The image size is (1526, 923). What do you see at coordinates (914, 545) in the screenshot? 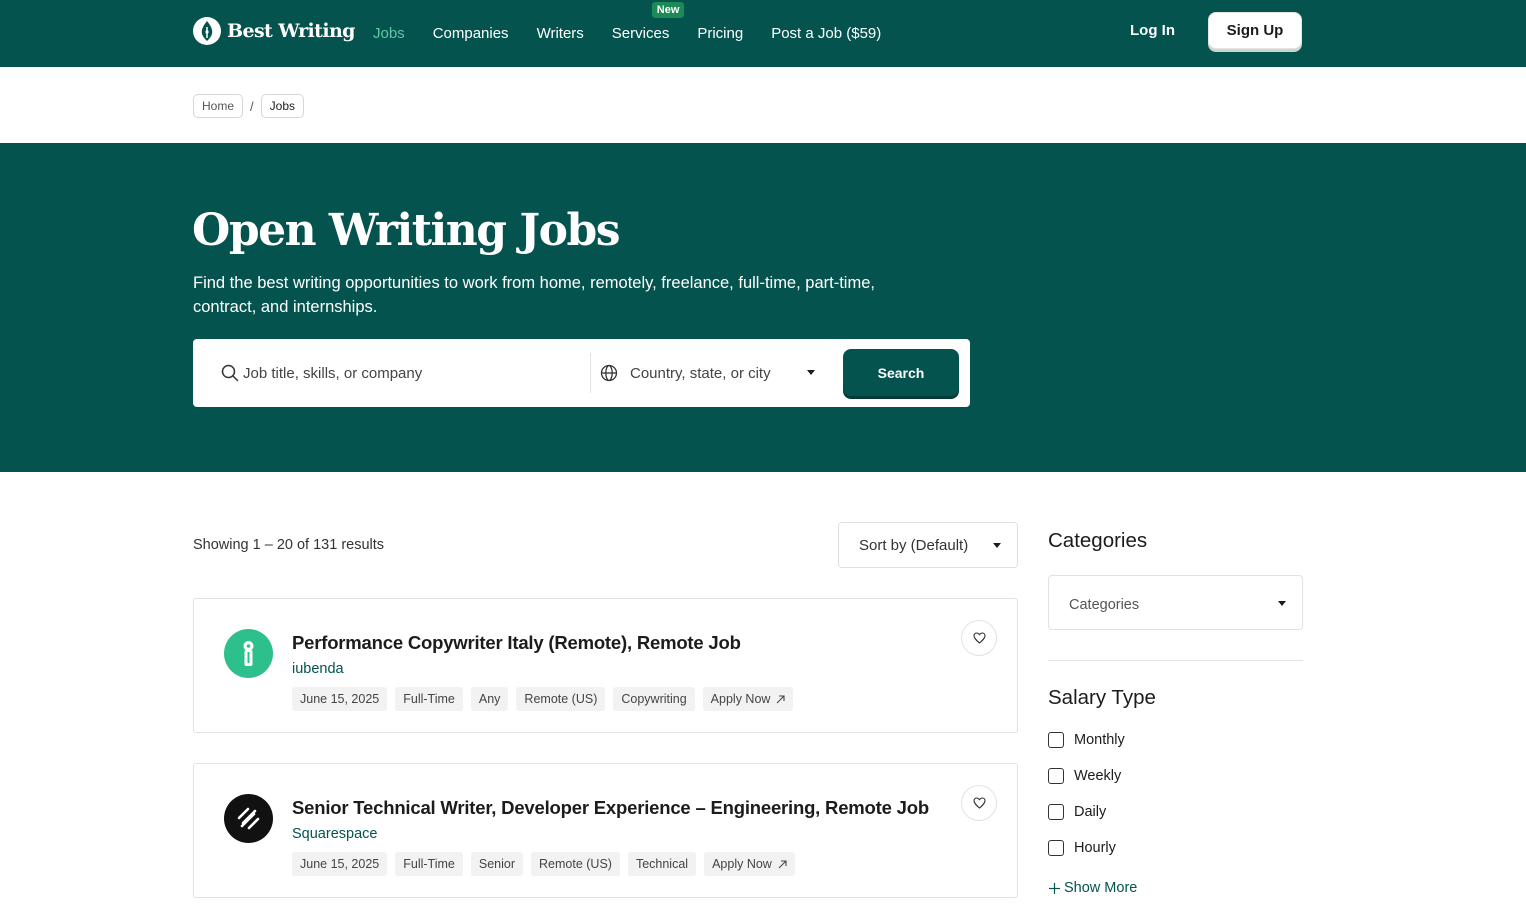
I see `sort-select-label: Sort by (Default)` at bounding box center [914, 545].